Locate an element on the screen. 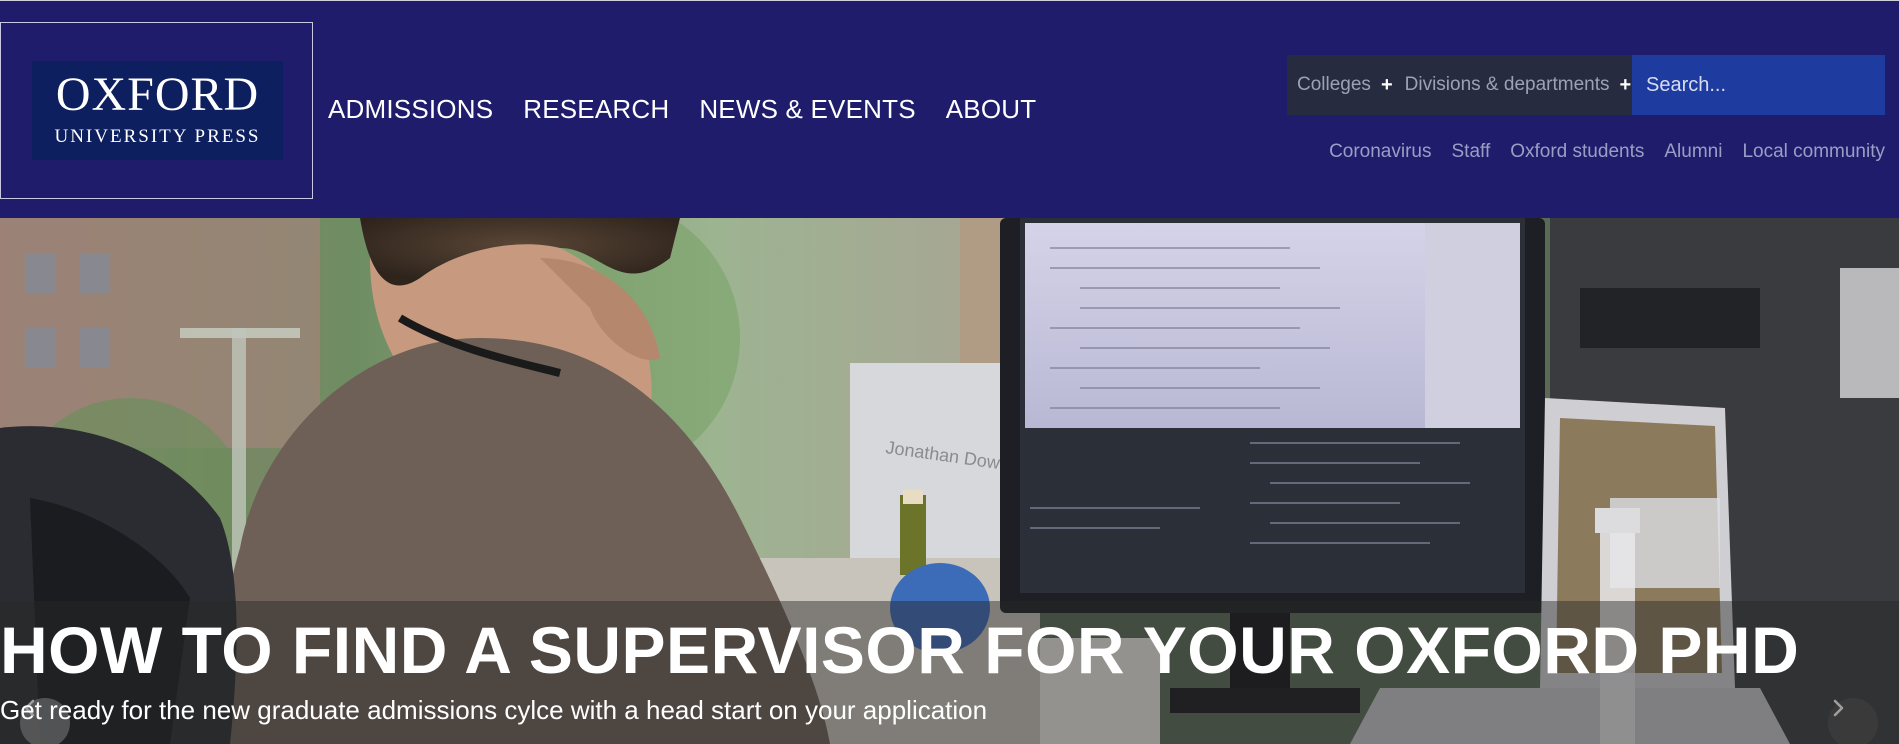 The image size is (1899, 744). logo-main-text: OXFORD is located at coordinates (157, 94).